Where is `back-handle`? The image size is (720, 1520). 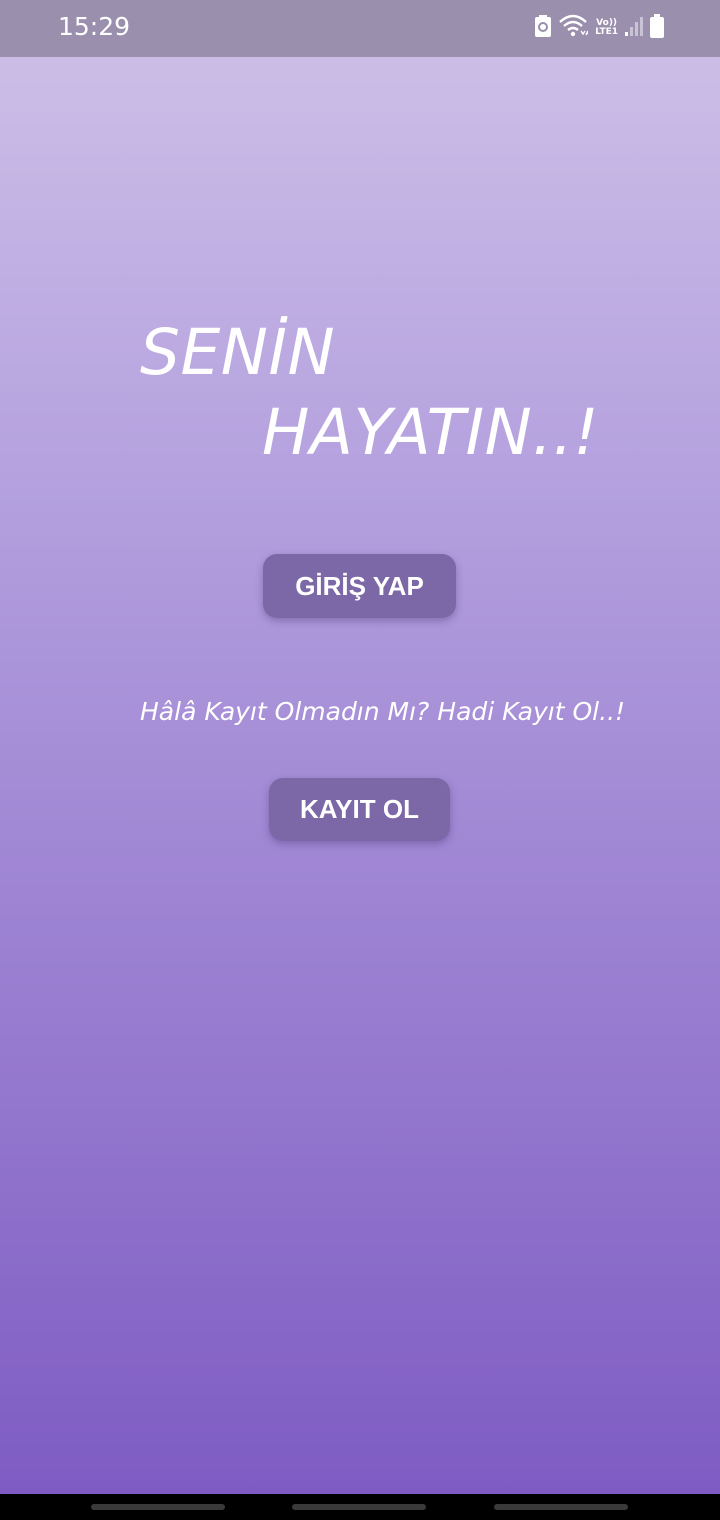
back-handle is located at coordinates (561, 1507).